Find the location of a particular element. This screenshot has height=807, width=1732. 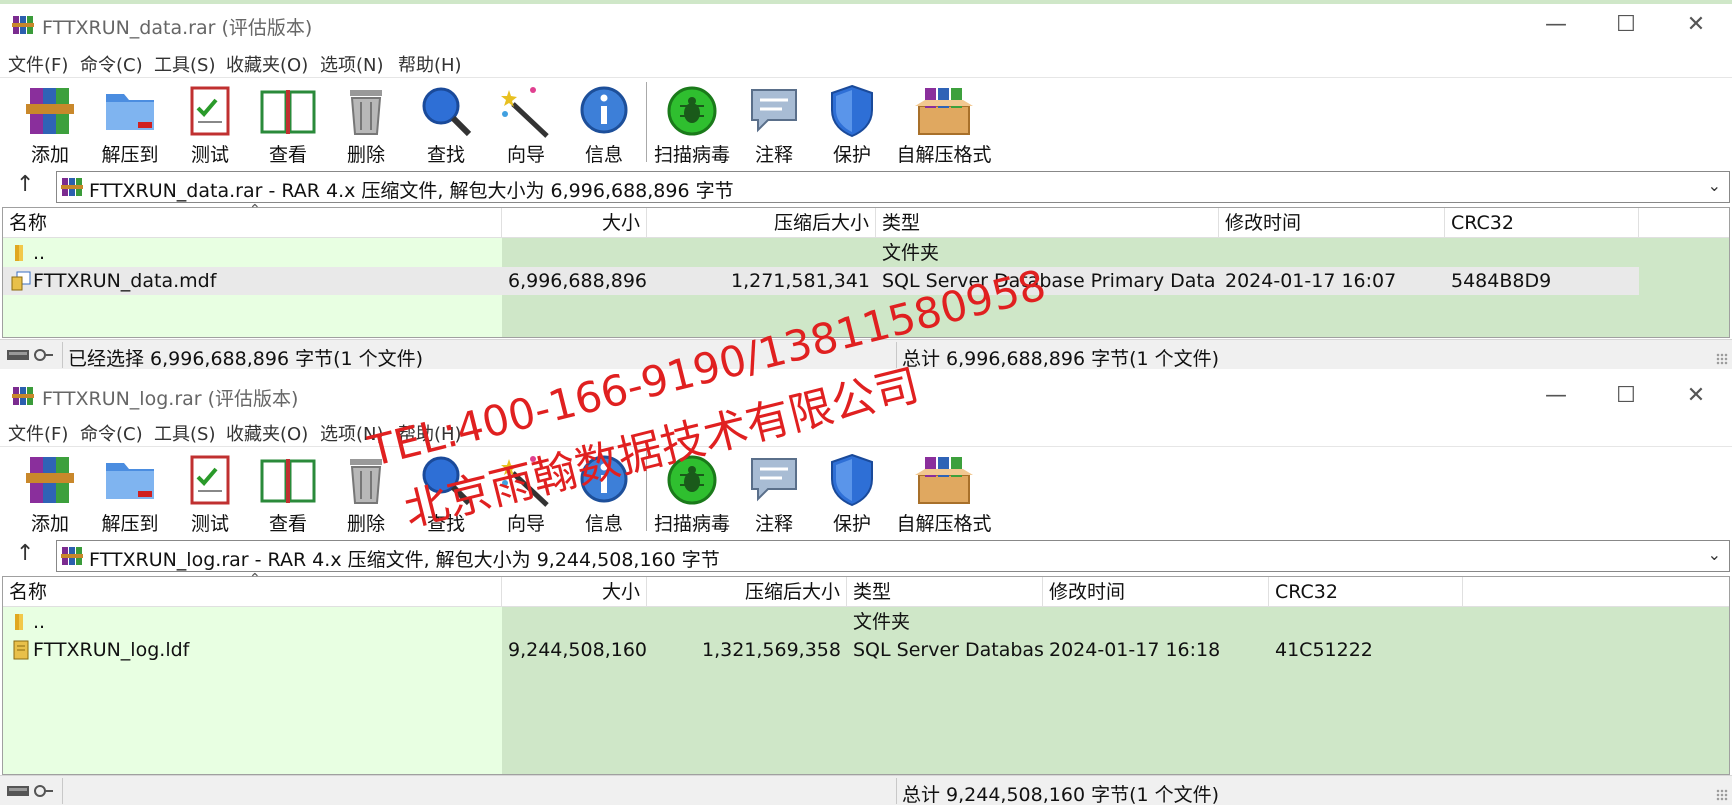

shield-icon is located at coordinates (852, 480).